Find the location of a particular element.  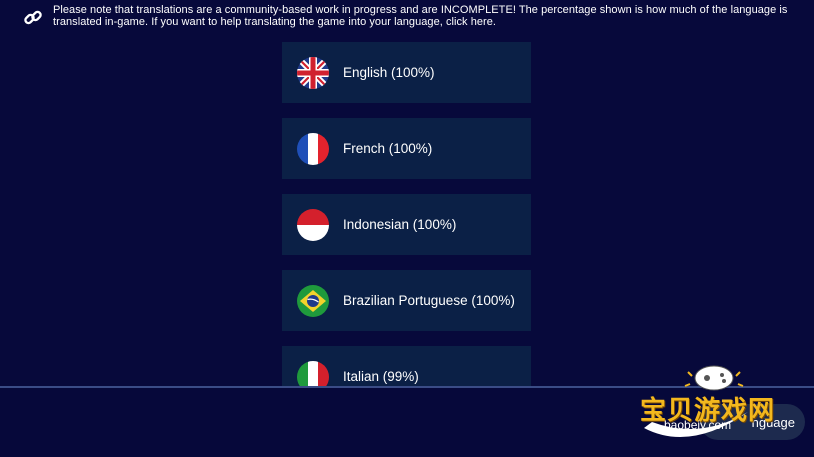

watermark-logo: 宝贝游戏网 baobeiy.com is located at coordinates (702, 405).